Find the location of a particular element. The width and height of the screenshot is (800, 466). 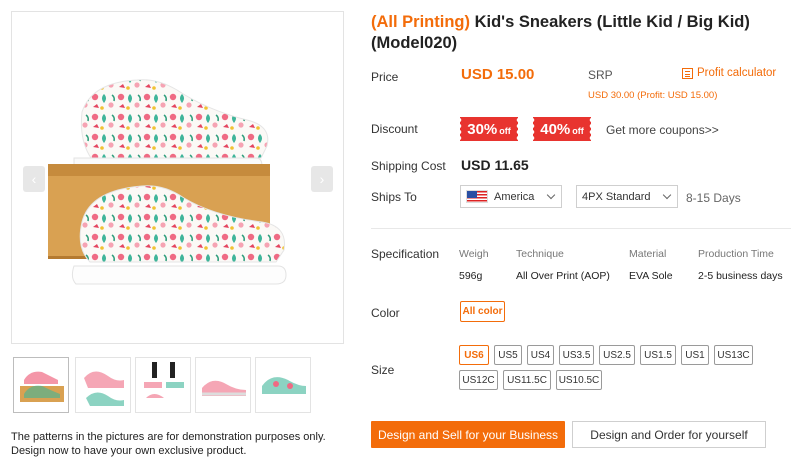

srp-label: SRP is located at coordinates (600, 75).